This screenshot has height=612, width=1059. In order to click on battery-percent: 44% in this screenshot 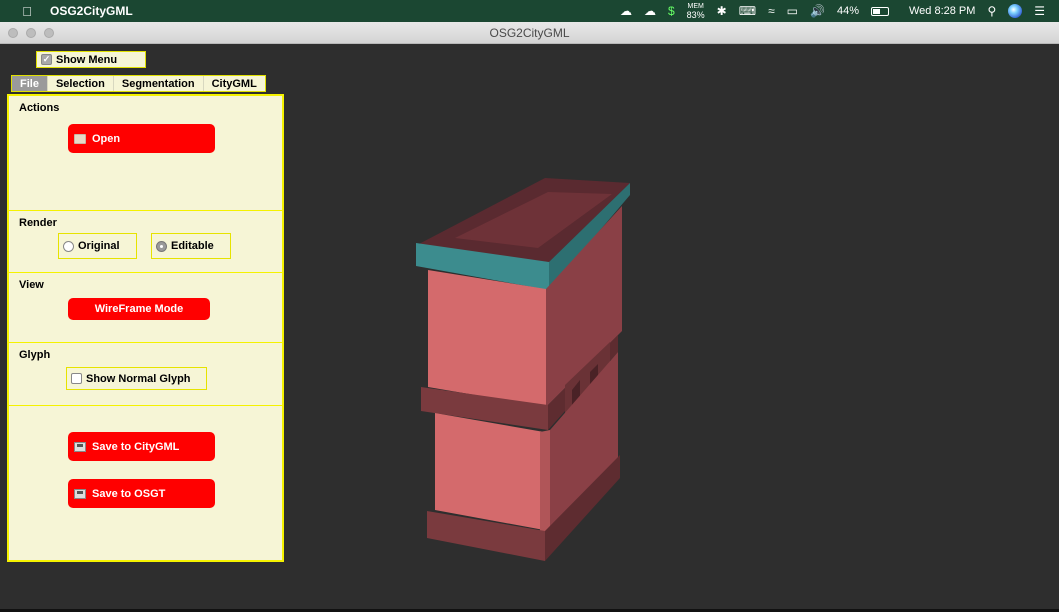, I will do `click(848, 11)`.